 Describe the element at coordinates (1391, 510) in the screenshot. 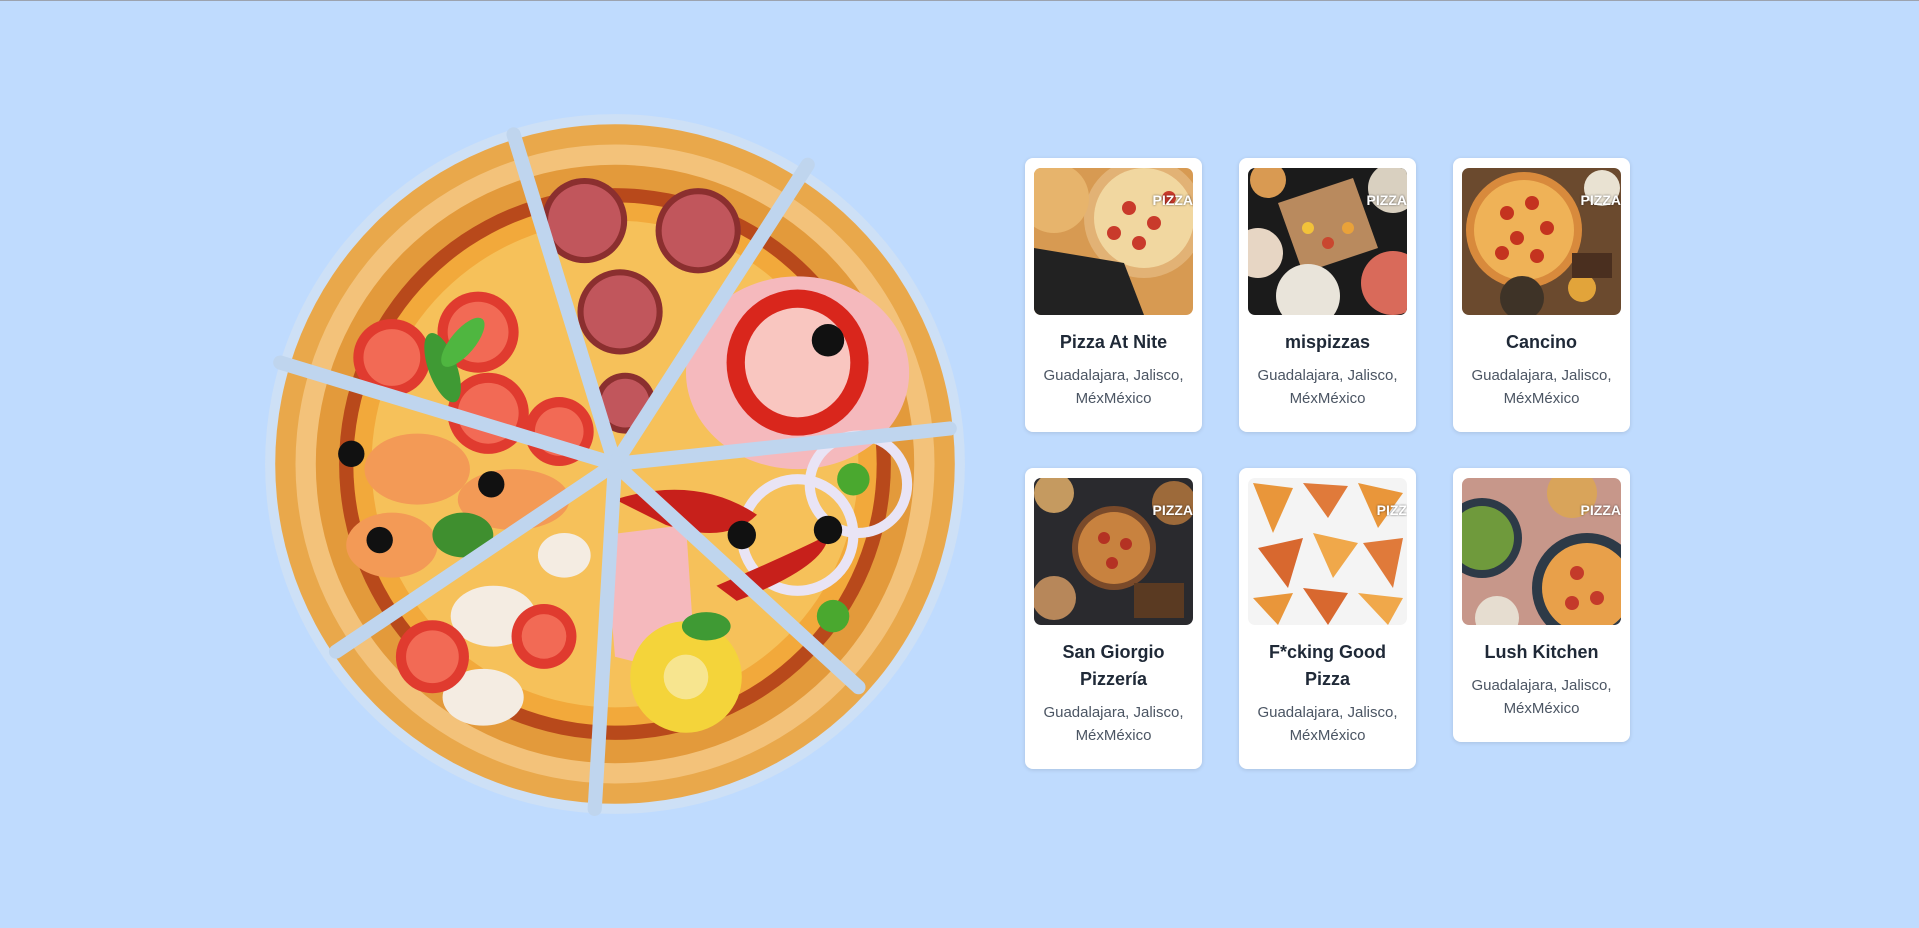

I see `pizza-badge: PIZZ` at that location.